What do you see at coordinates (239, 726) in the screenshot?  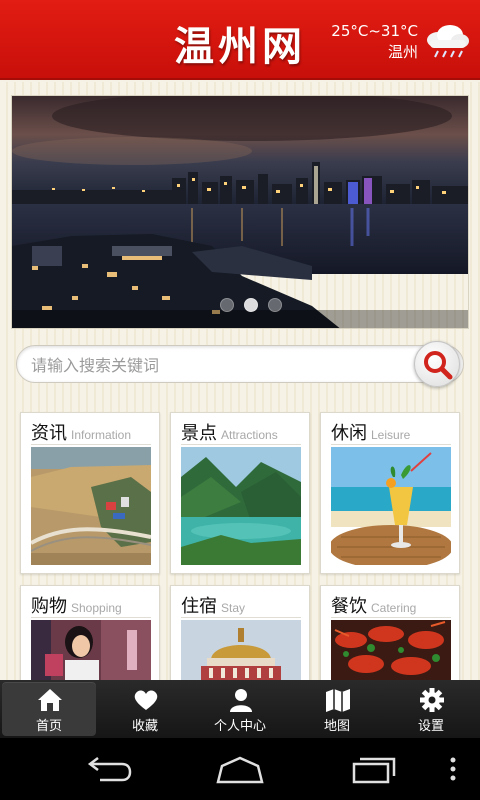 I see `tab-label: 个人中心` at bounding box center [239, 726].